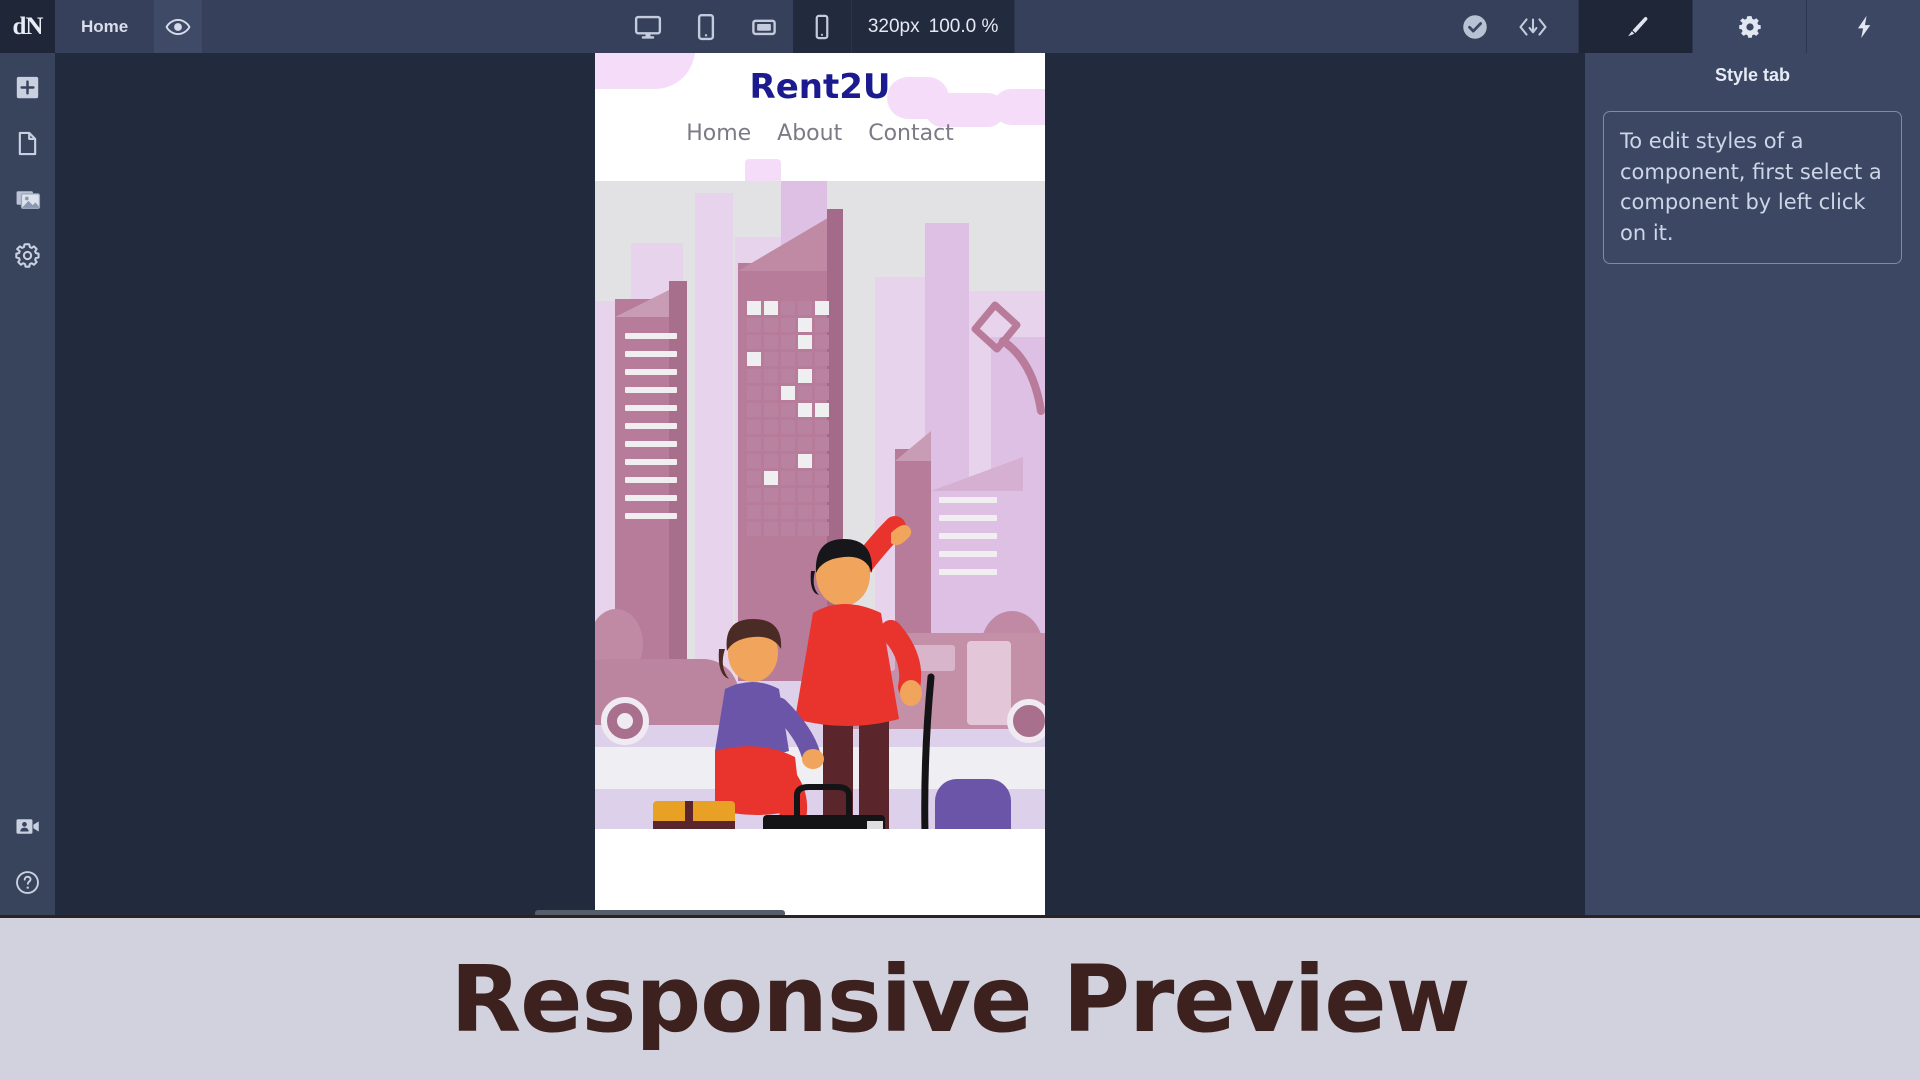 This screenshot has height=1080, width=1920. I want to click on video-person-icon, so click(27, 826).